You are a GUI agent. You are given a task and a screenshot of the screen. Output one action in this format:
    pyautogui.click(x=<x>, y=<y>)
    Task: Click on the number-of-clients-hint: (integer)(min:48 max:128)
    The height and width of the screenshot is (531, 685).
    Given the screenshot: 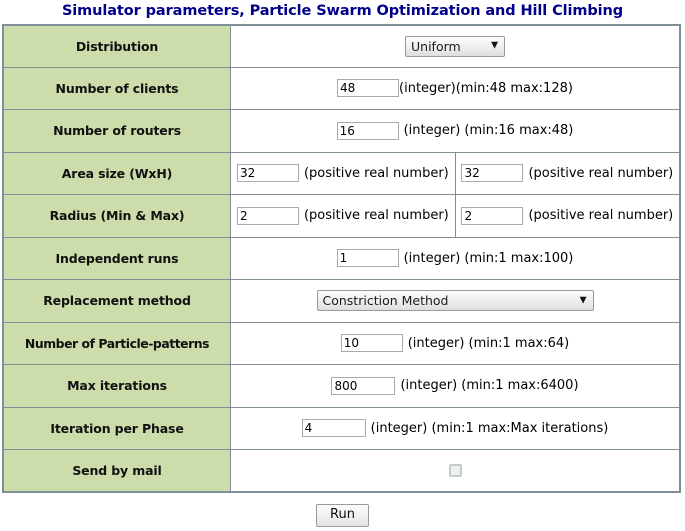 What is the action you would take?
    pyautogui.click(x=486, y=88)
    